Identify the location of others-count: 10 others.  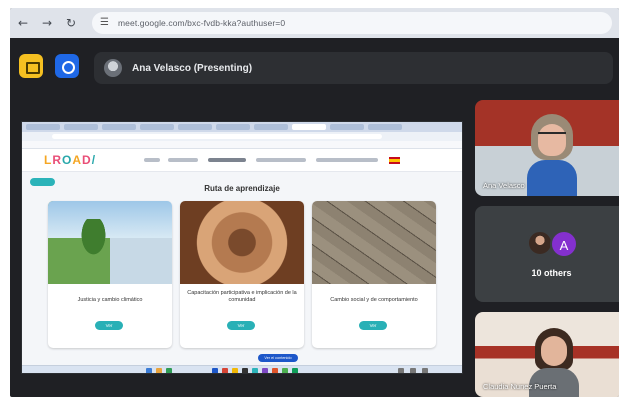
(551, 273).